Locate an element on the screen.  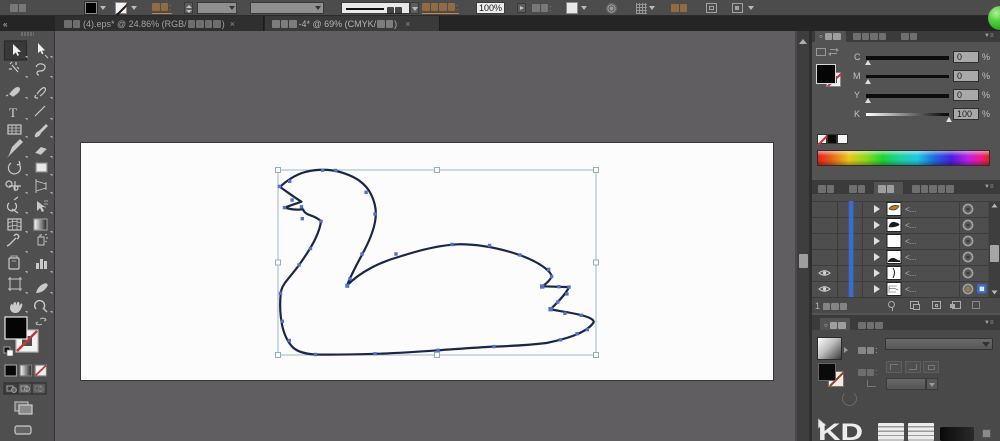
svg-text: T is located at coordinates (13, 112).